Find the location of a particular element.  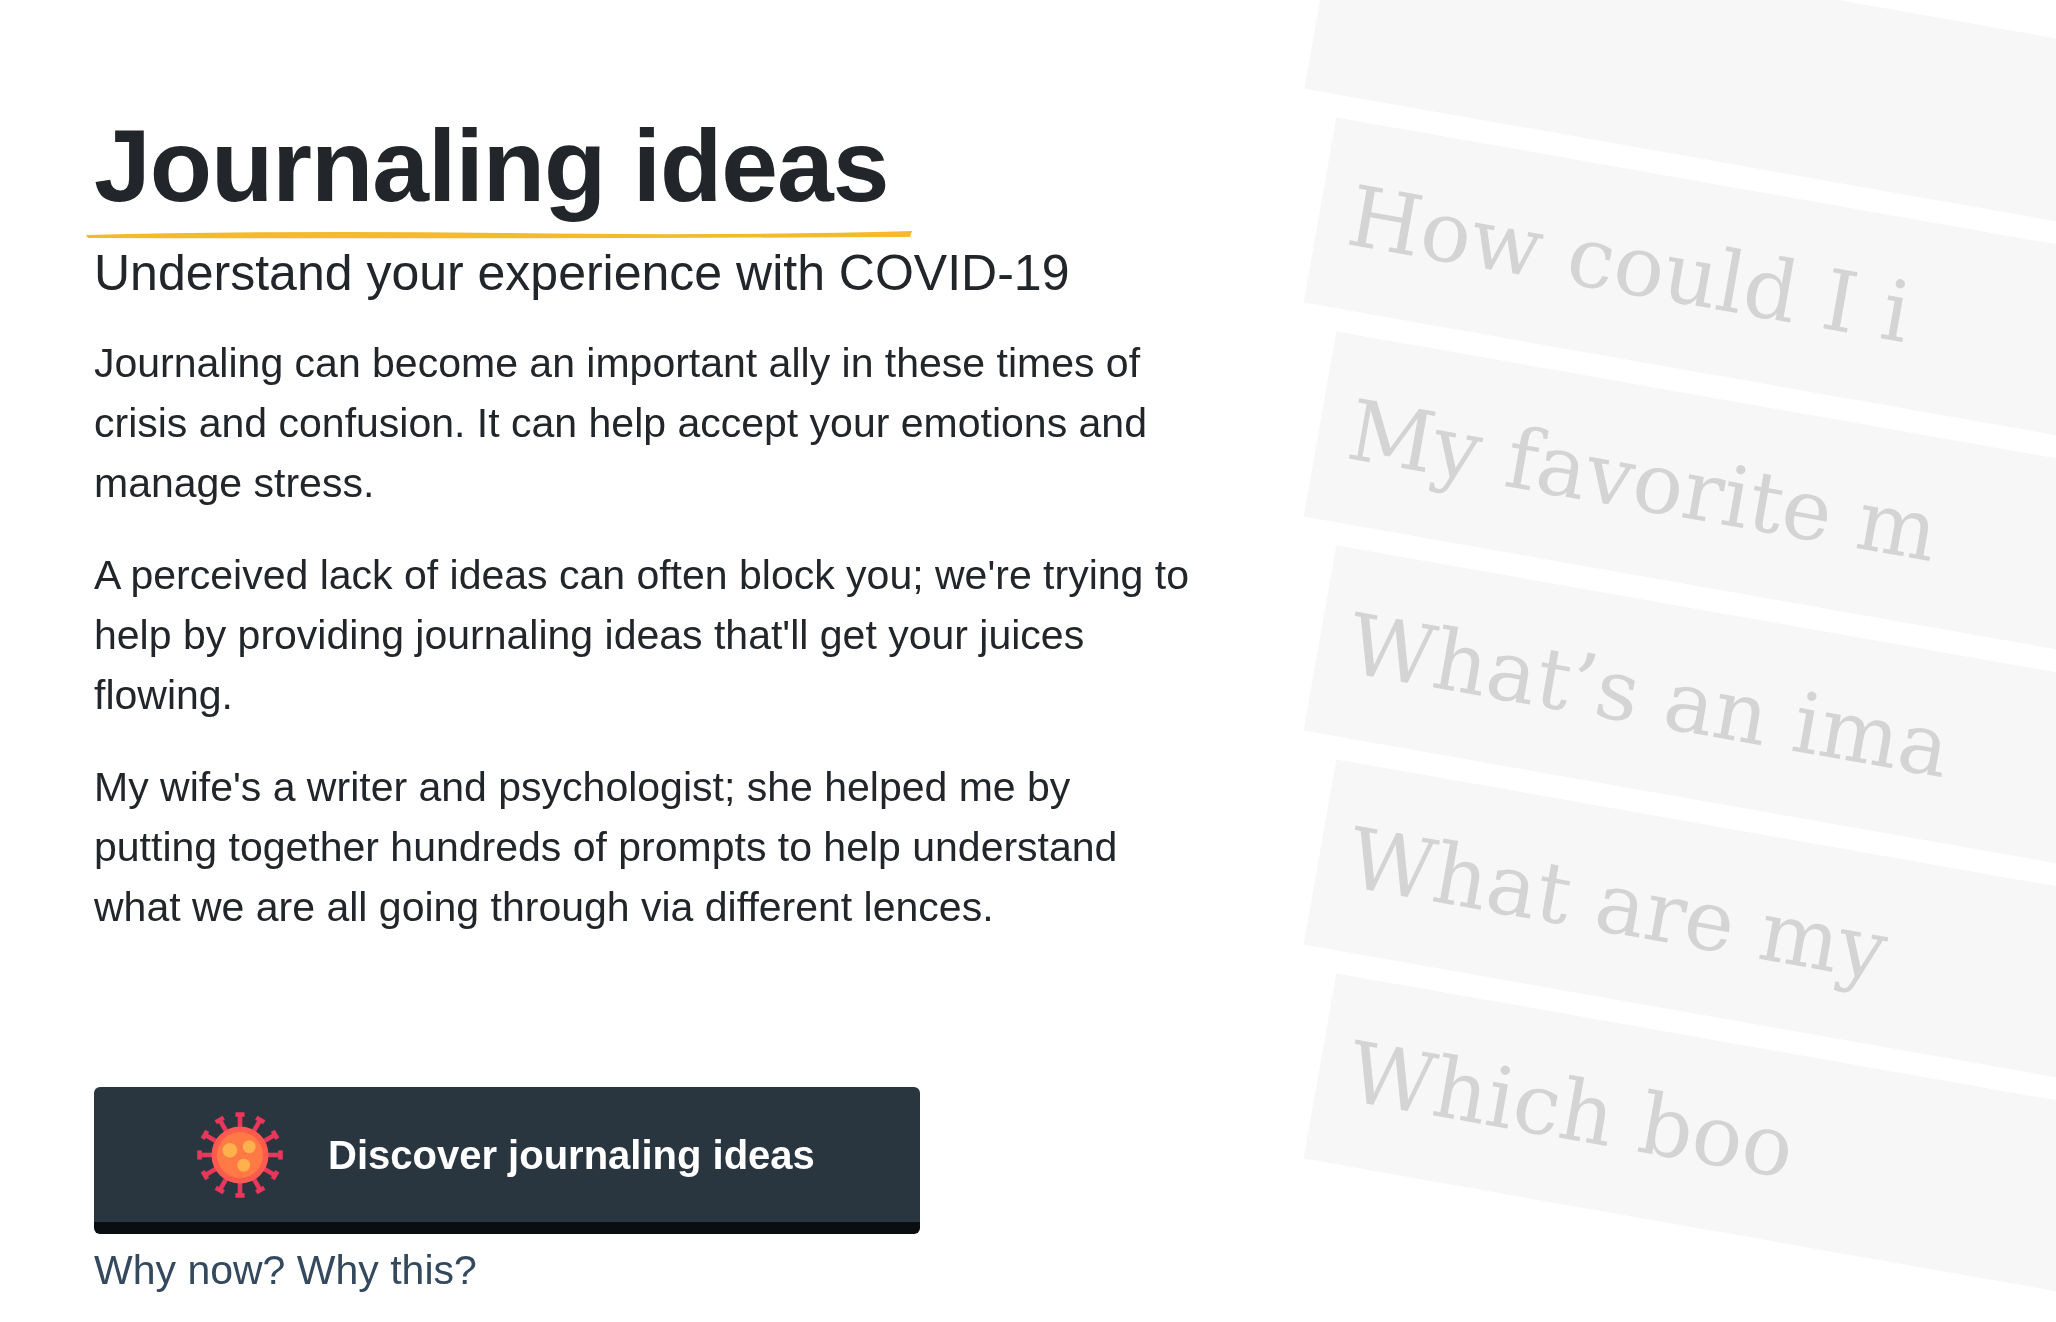

subtitle: Understand your experience with COVID-19 is located at coordinates (582, 274).